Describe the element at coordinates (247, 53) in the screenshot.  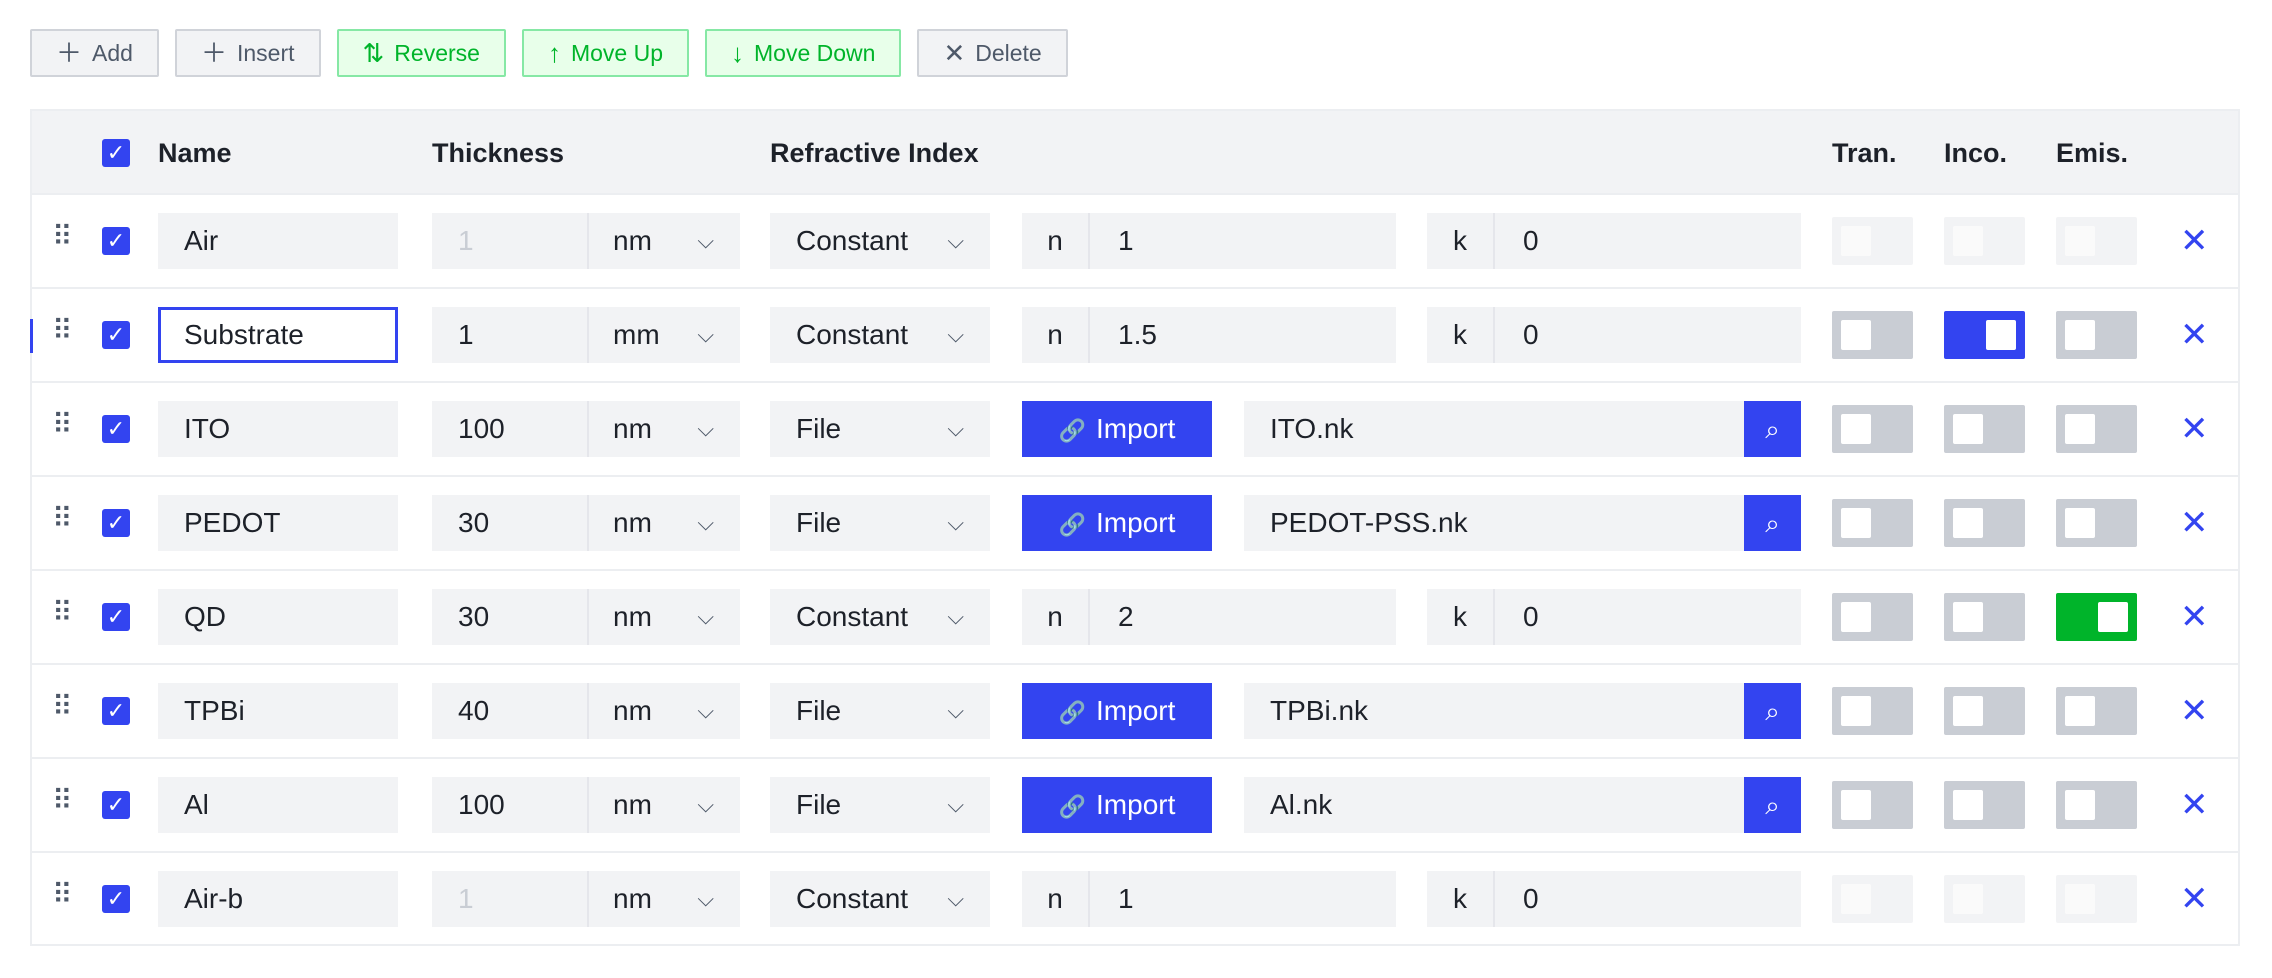
I see `insert-button: ＋ Insert` at that location.